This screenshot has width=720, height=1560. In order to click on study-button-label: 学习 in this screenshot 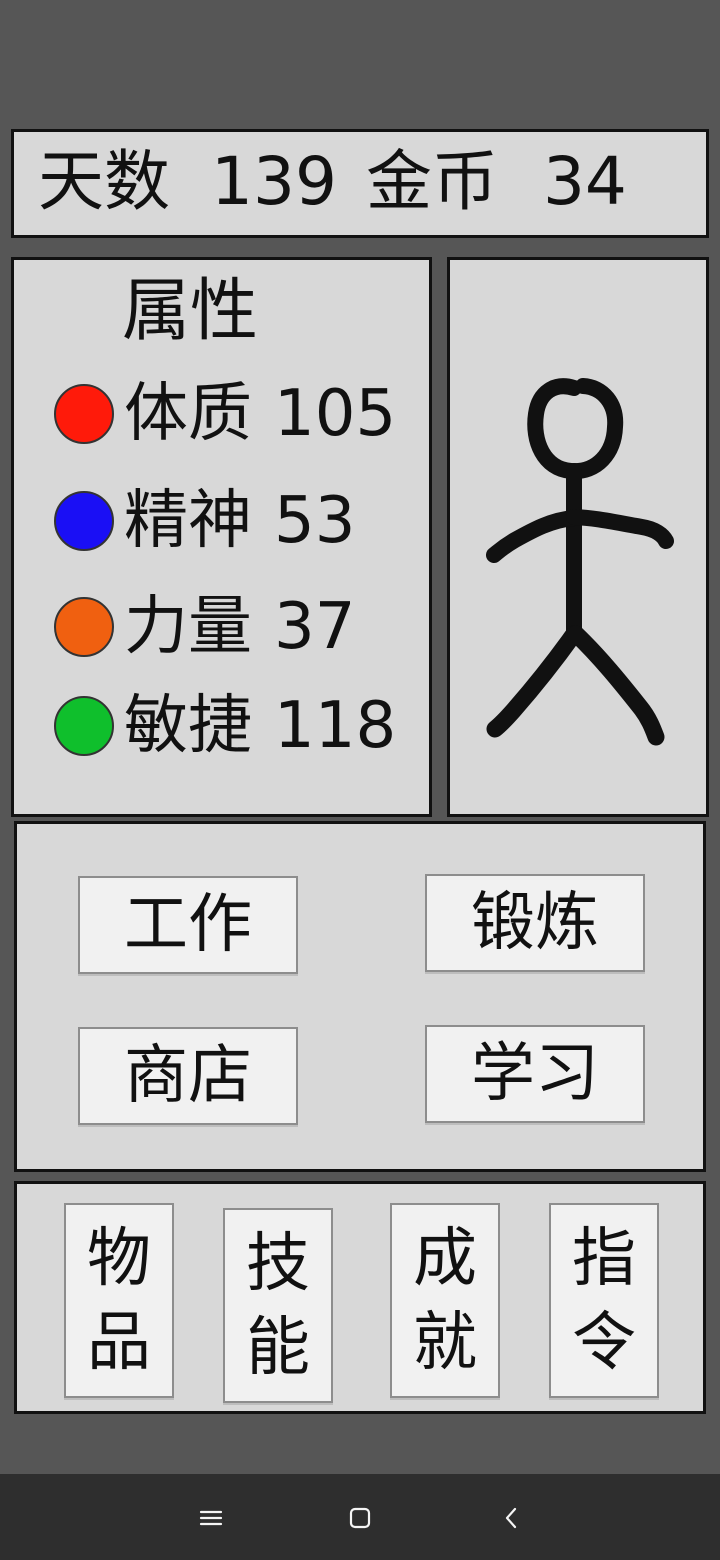, I will do `click(535, 1074)`.